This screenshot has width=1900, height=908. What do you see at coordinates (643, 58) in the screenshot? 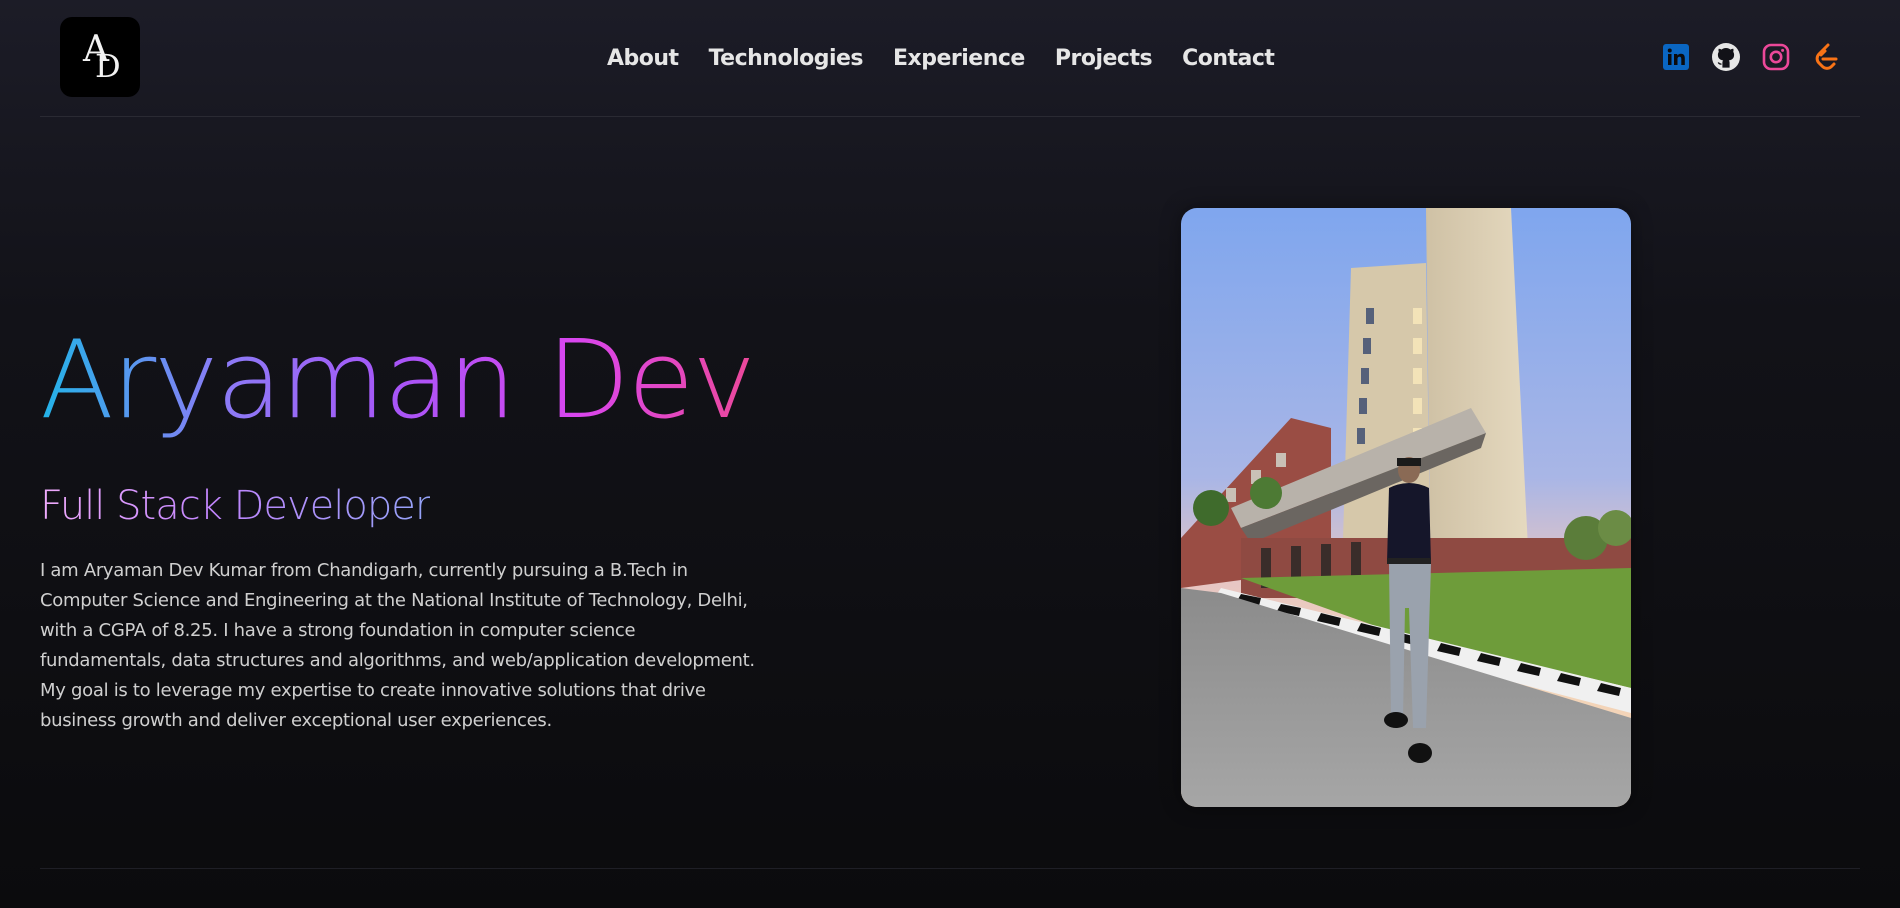
I see `nav-link-about: About` at bounding box center [643, 58].